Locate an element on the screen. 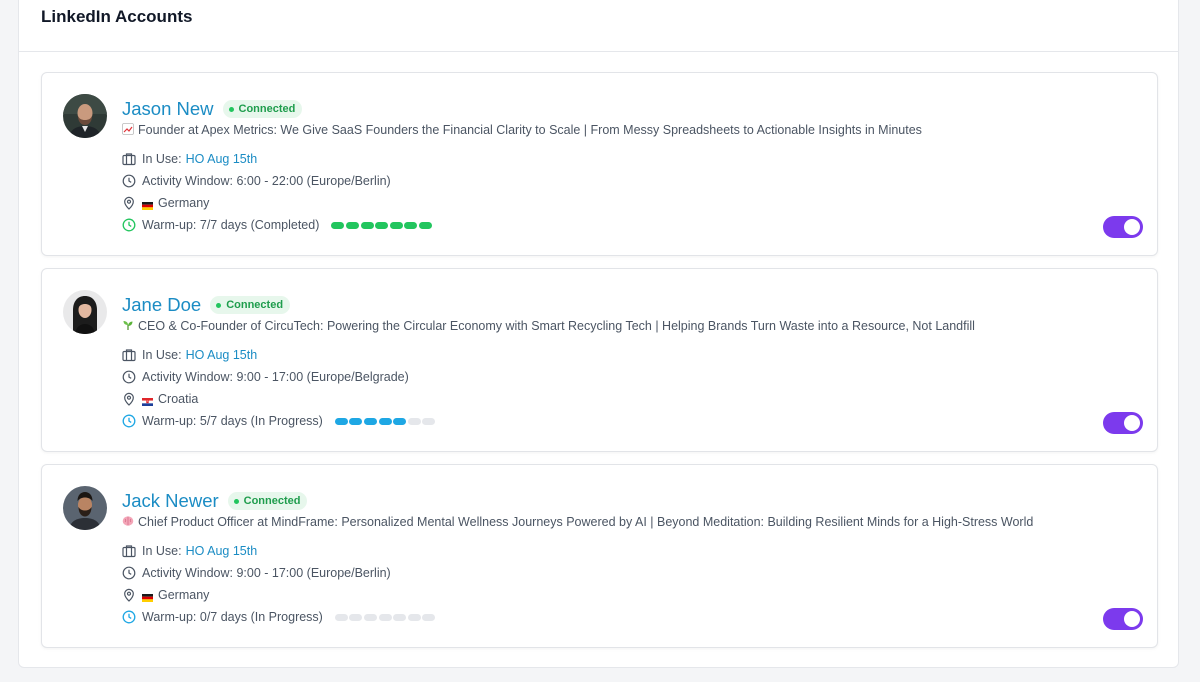 The width and height of the screenshot is (1200, 682). warmup-row: Warm-up: 5/7 days (In Progress) is located at coordinates (279, 421).